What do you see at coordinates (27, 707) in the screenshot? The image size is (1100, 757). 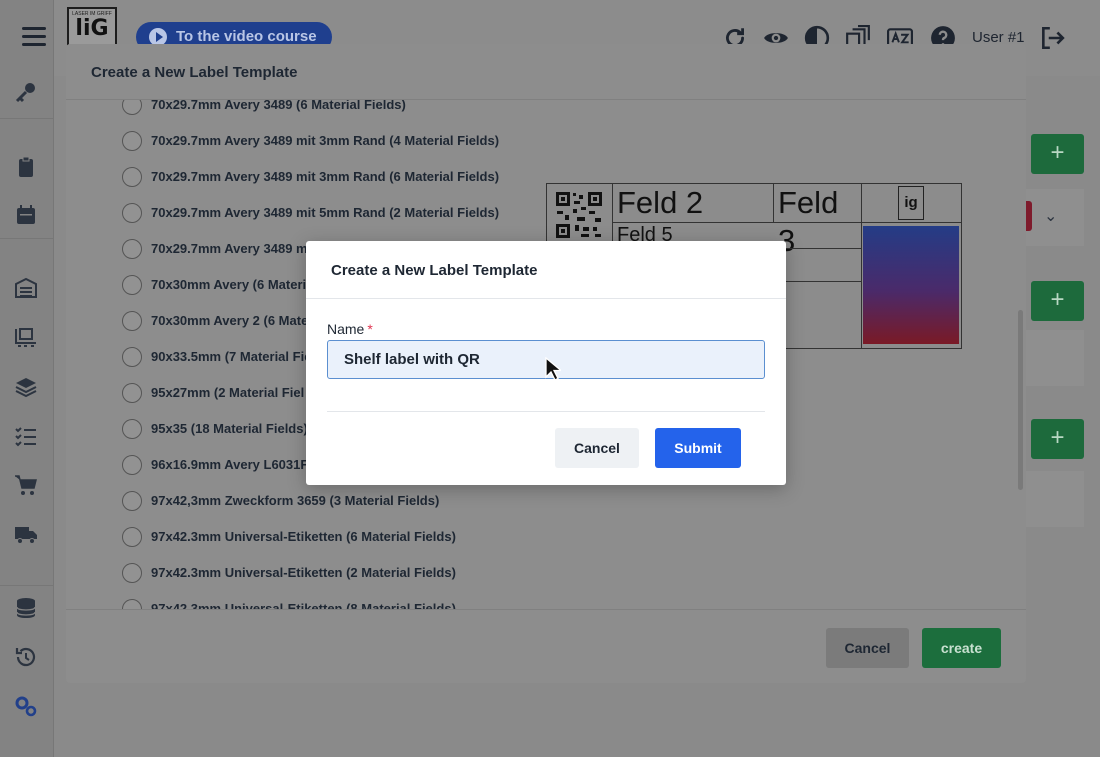 I see `settings-icon` at bounding box center [27, 707].